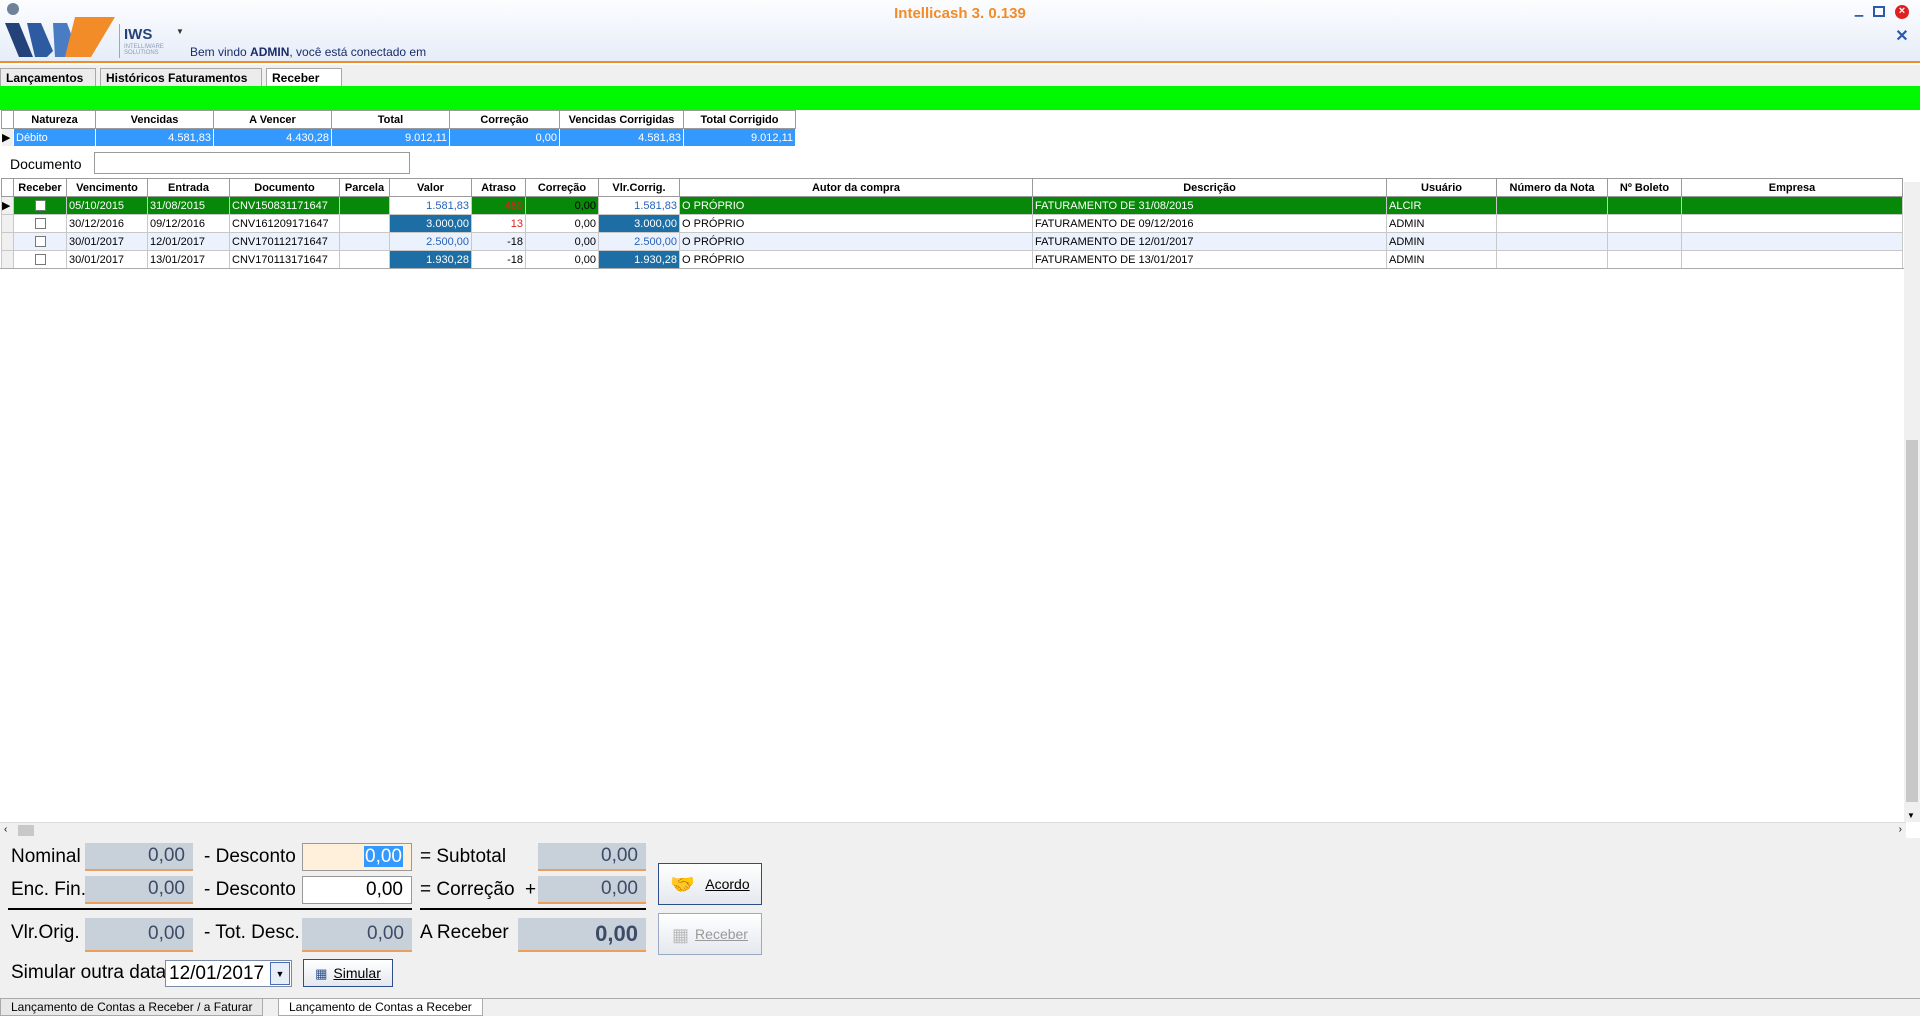 The height and width of the screenshot is (1016, 1920). Describe the element at coordinates (639, 241) in the screenshot. I see `vlr-corrig-cell: 2.500,00` at that location.